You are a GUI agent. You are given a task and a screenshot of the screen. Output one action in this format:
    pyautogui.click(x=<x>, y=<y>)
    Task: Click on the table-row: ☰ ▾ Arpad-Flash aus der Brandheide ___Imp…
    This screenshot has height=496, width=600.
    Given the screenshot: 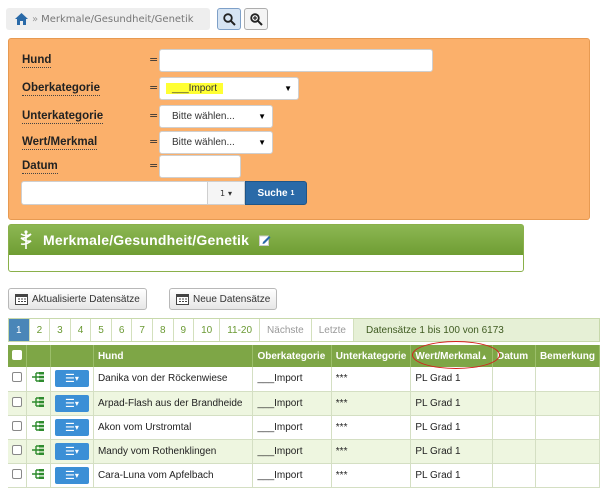 What is the action you would take?
    pyautogui.click(x=304, y=403)
    